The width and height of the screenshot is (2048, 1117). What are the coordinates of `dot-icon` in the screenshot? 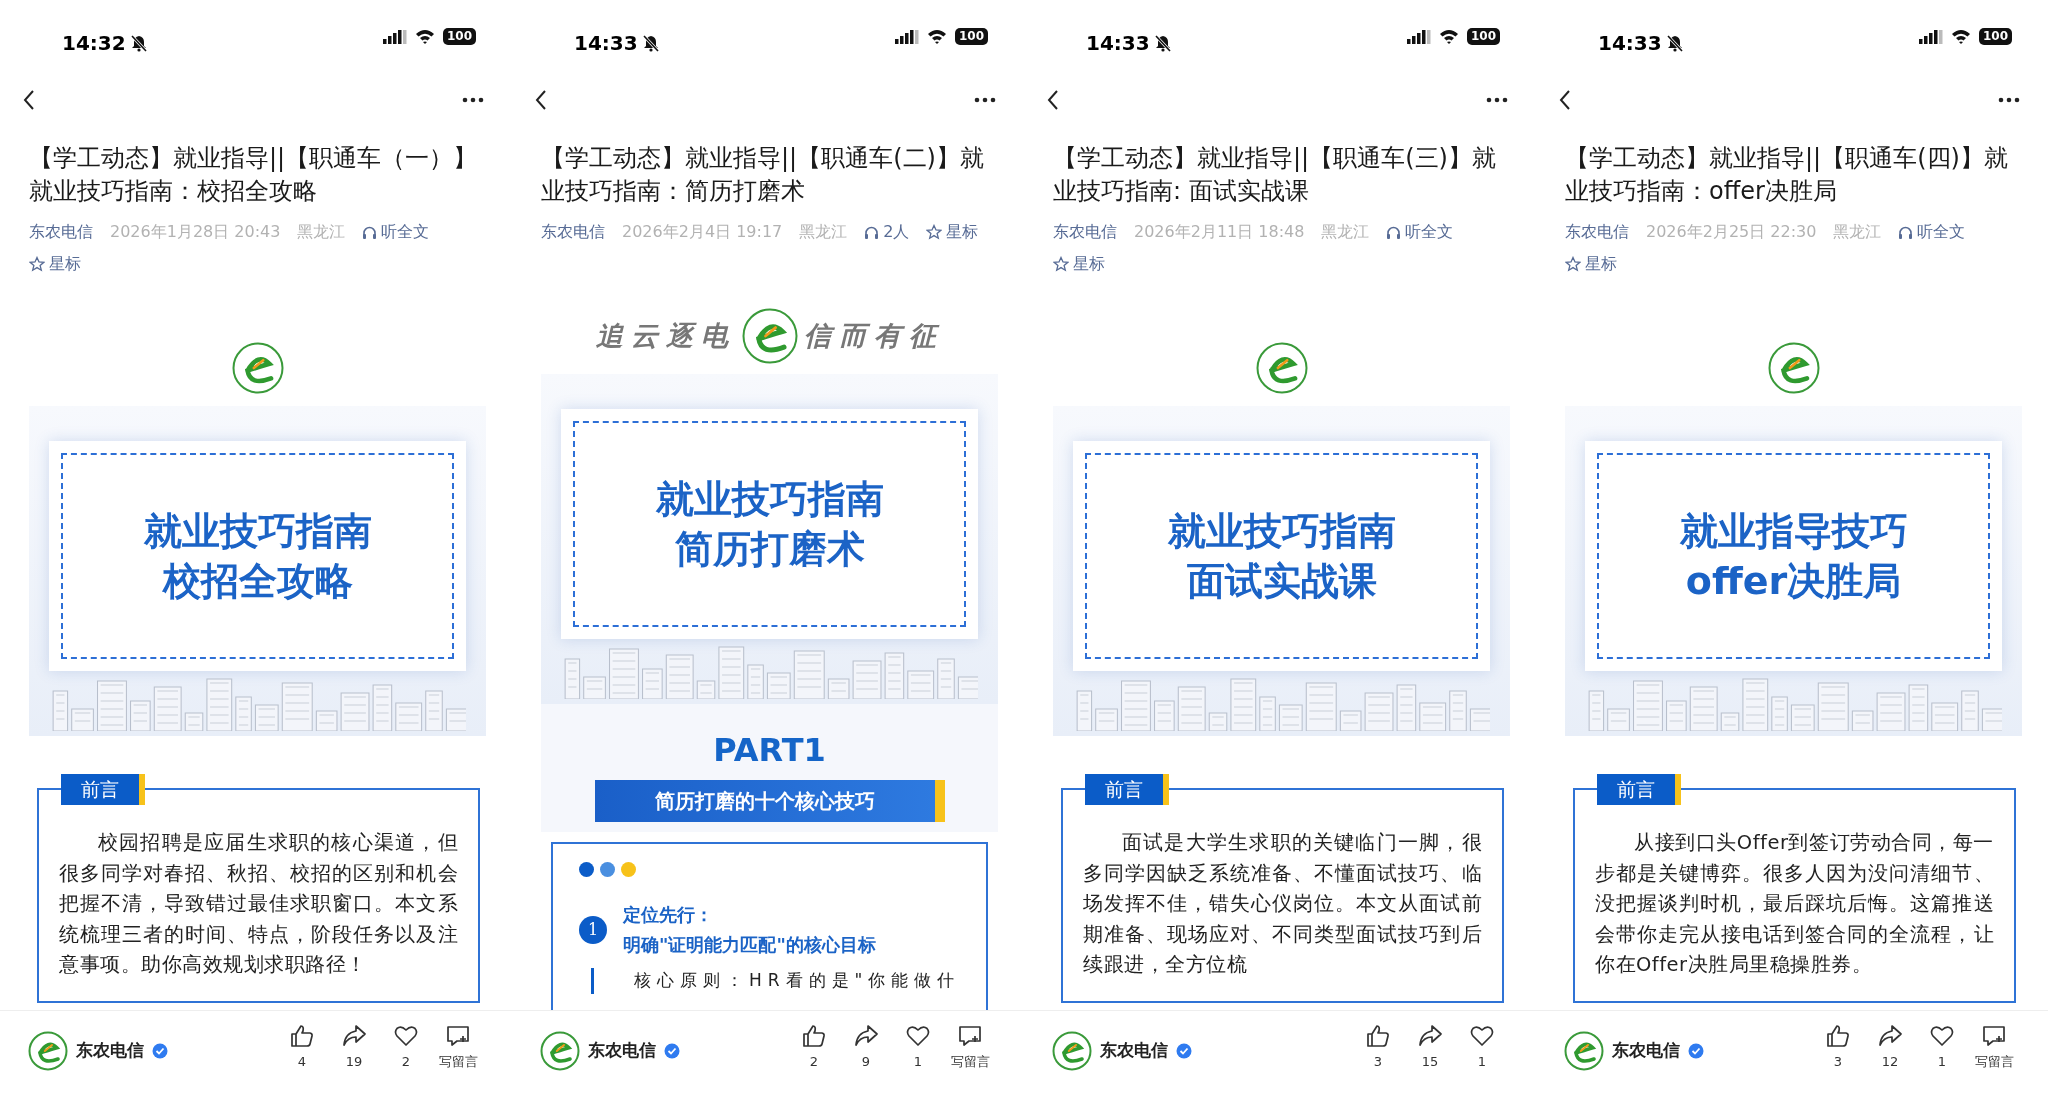 It's located at (607, 869).